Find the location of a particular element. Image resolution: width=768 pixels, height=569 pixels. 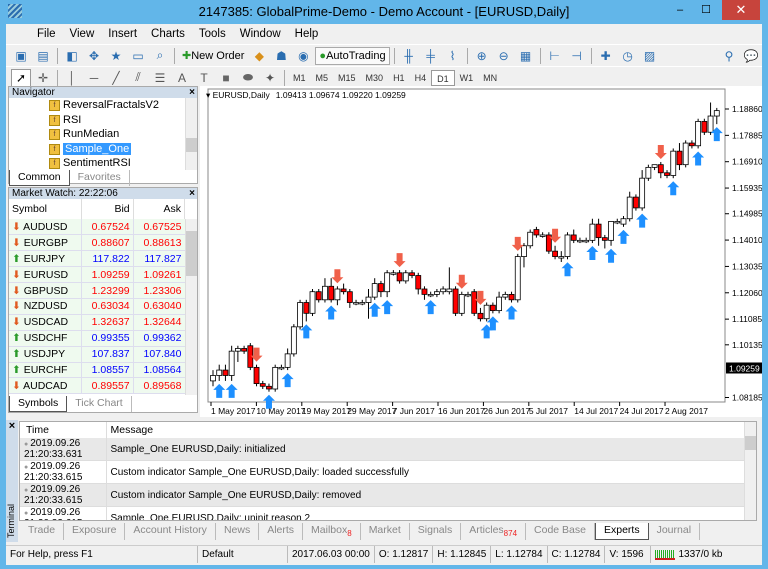

tab-code-base: Code Base is located at coordinates (560, 531).